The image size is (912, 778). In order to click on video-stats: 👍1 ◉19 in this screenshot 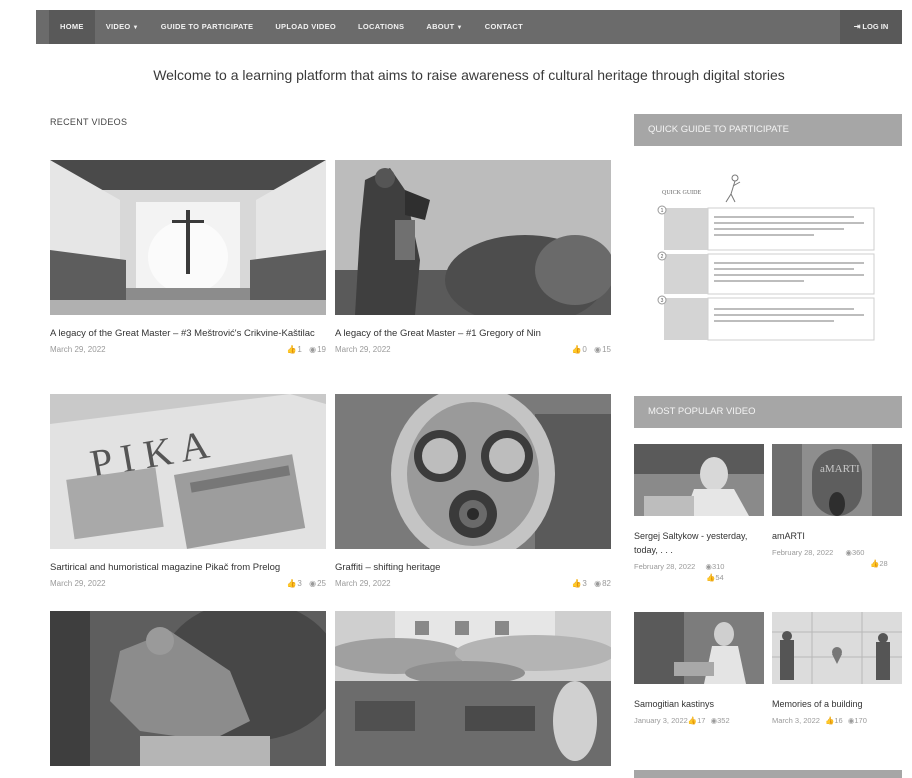, I will do `click(303, 349)`.